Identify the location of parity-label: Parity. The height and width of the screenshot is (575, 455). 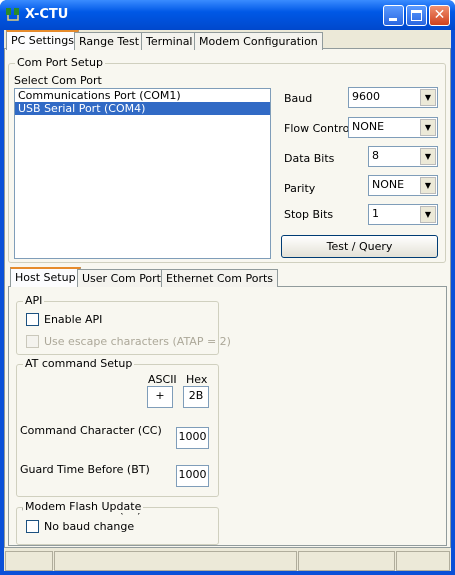
(300, 188).